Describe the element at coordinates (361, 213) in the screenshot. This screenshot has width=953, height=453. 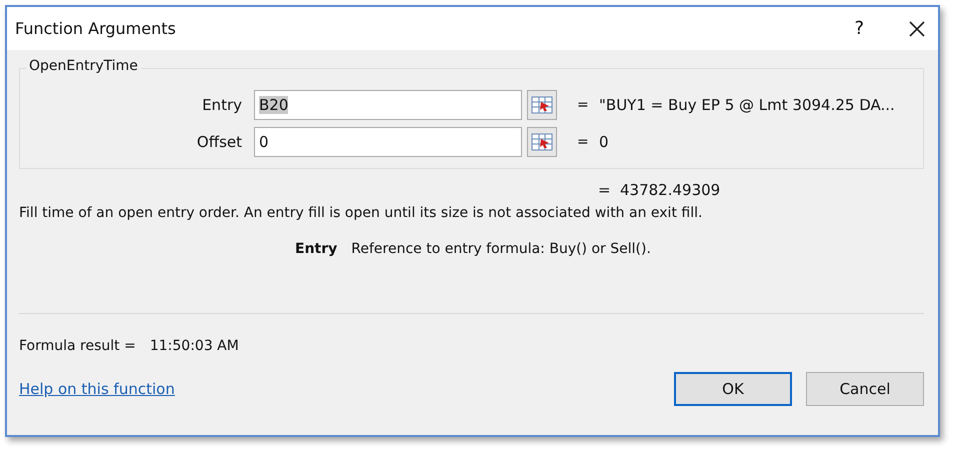
I see `function-description: Fill time of an open entry order. An entry fill is open until its size is not associated with an exit fill.` at that location.